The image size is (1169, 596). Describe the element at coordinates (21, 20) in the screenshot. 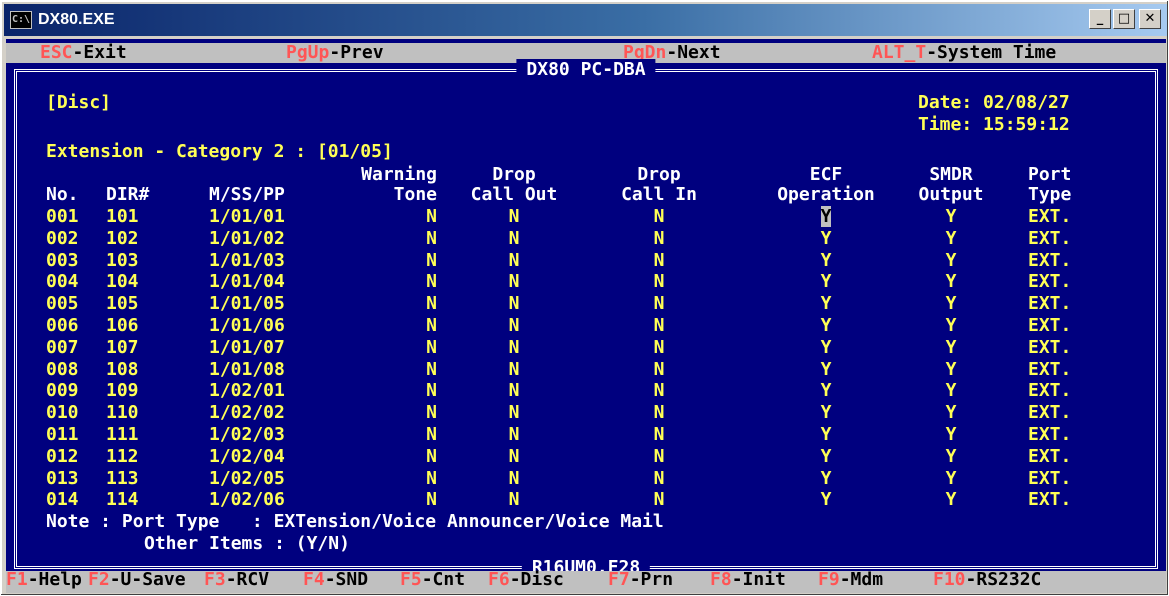

I see `console-app-icon: C:\` at that location.